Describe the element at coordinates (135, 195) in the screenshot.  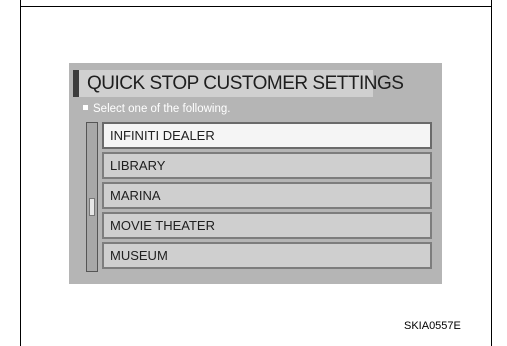
I see `list-item-label: MARINA` at that location.